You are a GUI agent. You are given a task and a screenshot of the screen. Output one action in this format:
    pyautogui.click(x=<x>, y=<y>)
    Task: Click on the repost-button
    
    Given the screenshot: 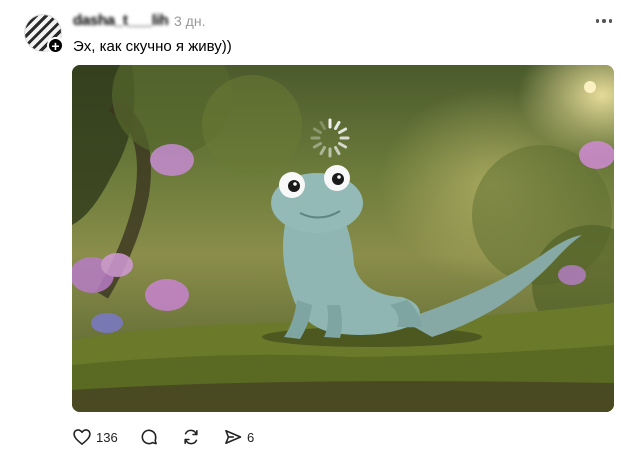 What is the action you would take?
    pyautogui.click(x=191, y=437)
    